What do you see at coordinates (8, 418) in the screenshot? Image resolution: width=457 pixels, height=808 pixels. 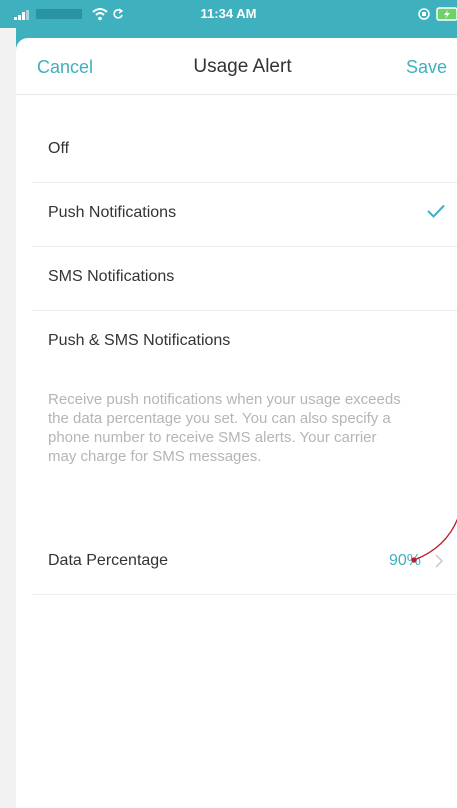 I see `sheet-edge` at bounding box center [8, 418].